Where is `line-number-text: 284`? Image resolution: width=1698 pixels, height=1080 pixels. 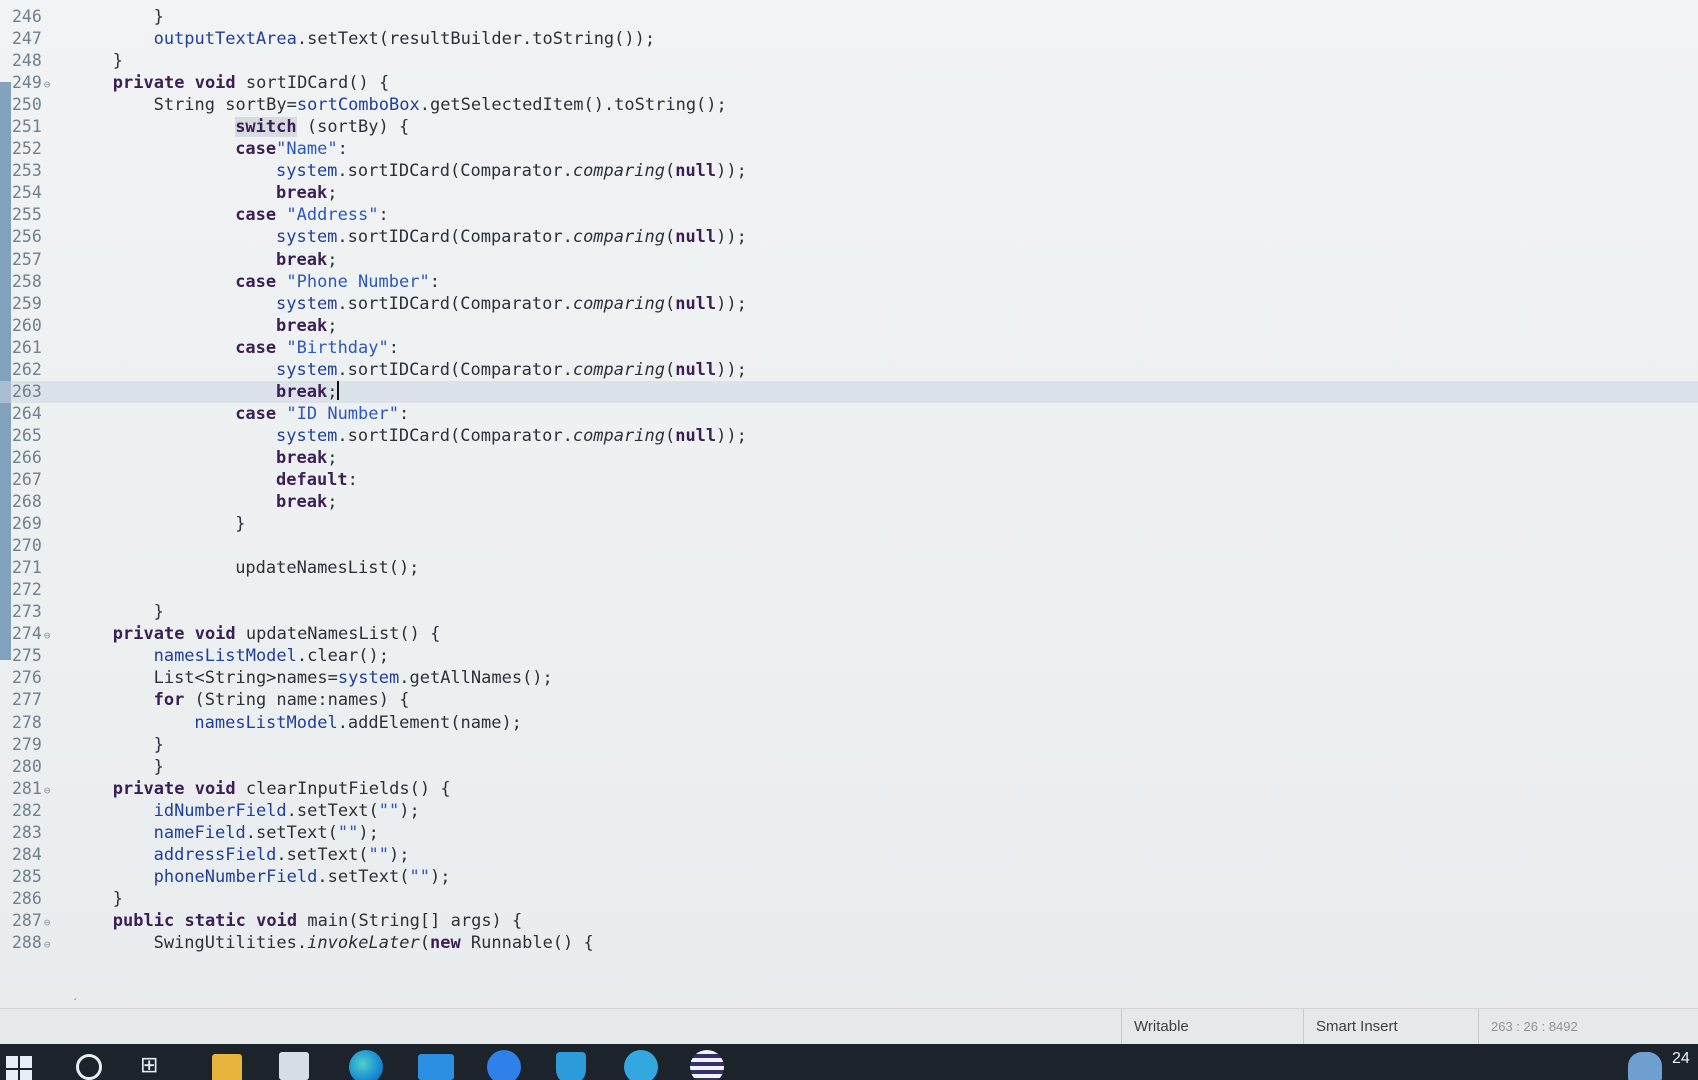
line-number-text: 284 is located at coordinates (27, 854).